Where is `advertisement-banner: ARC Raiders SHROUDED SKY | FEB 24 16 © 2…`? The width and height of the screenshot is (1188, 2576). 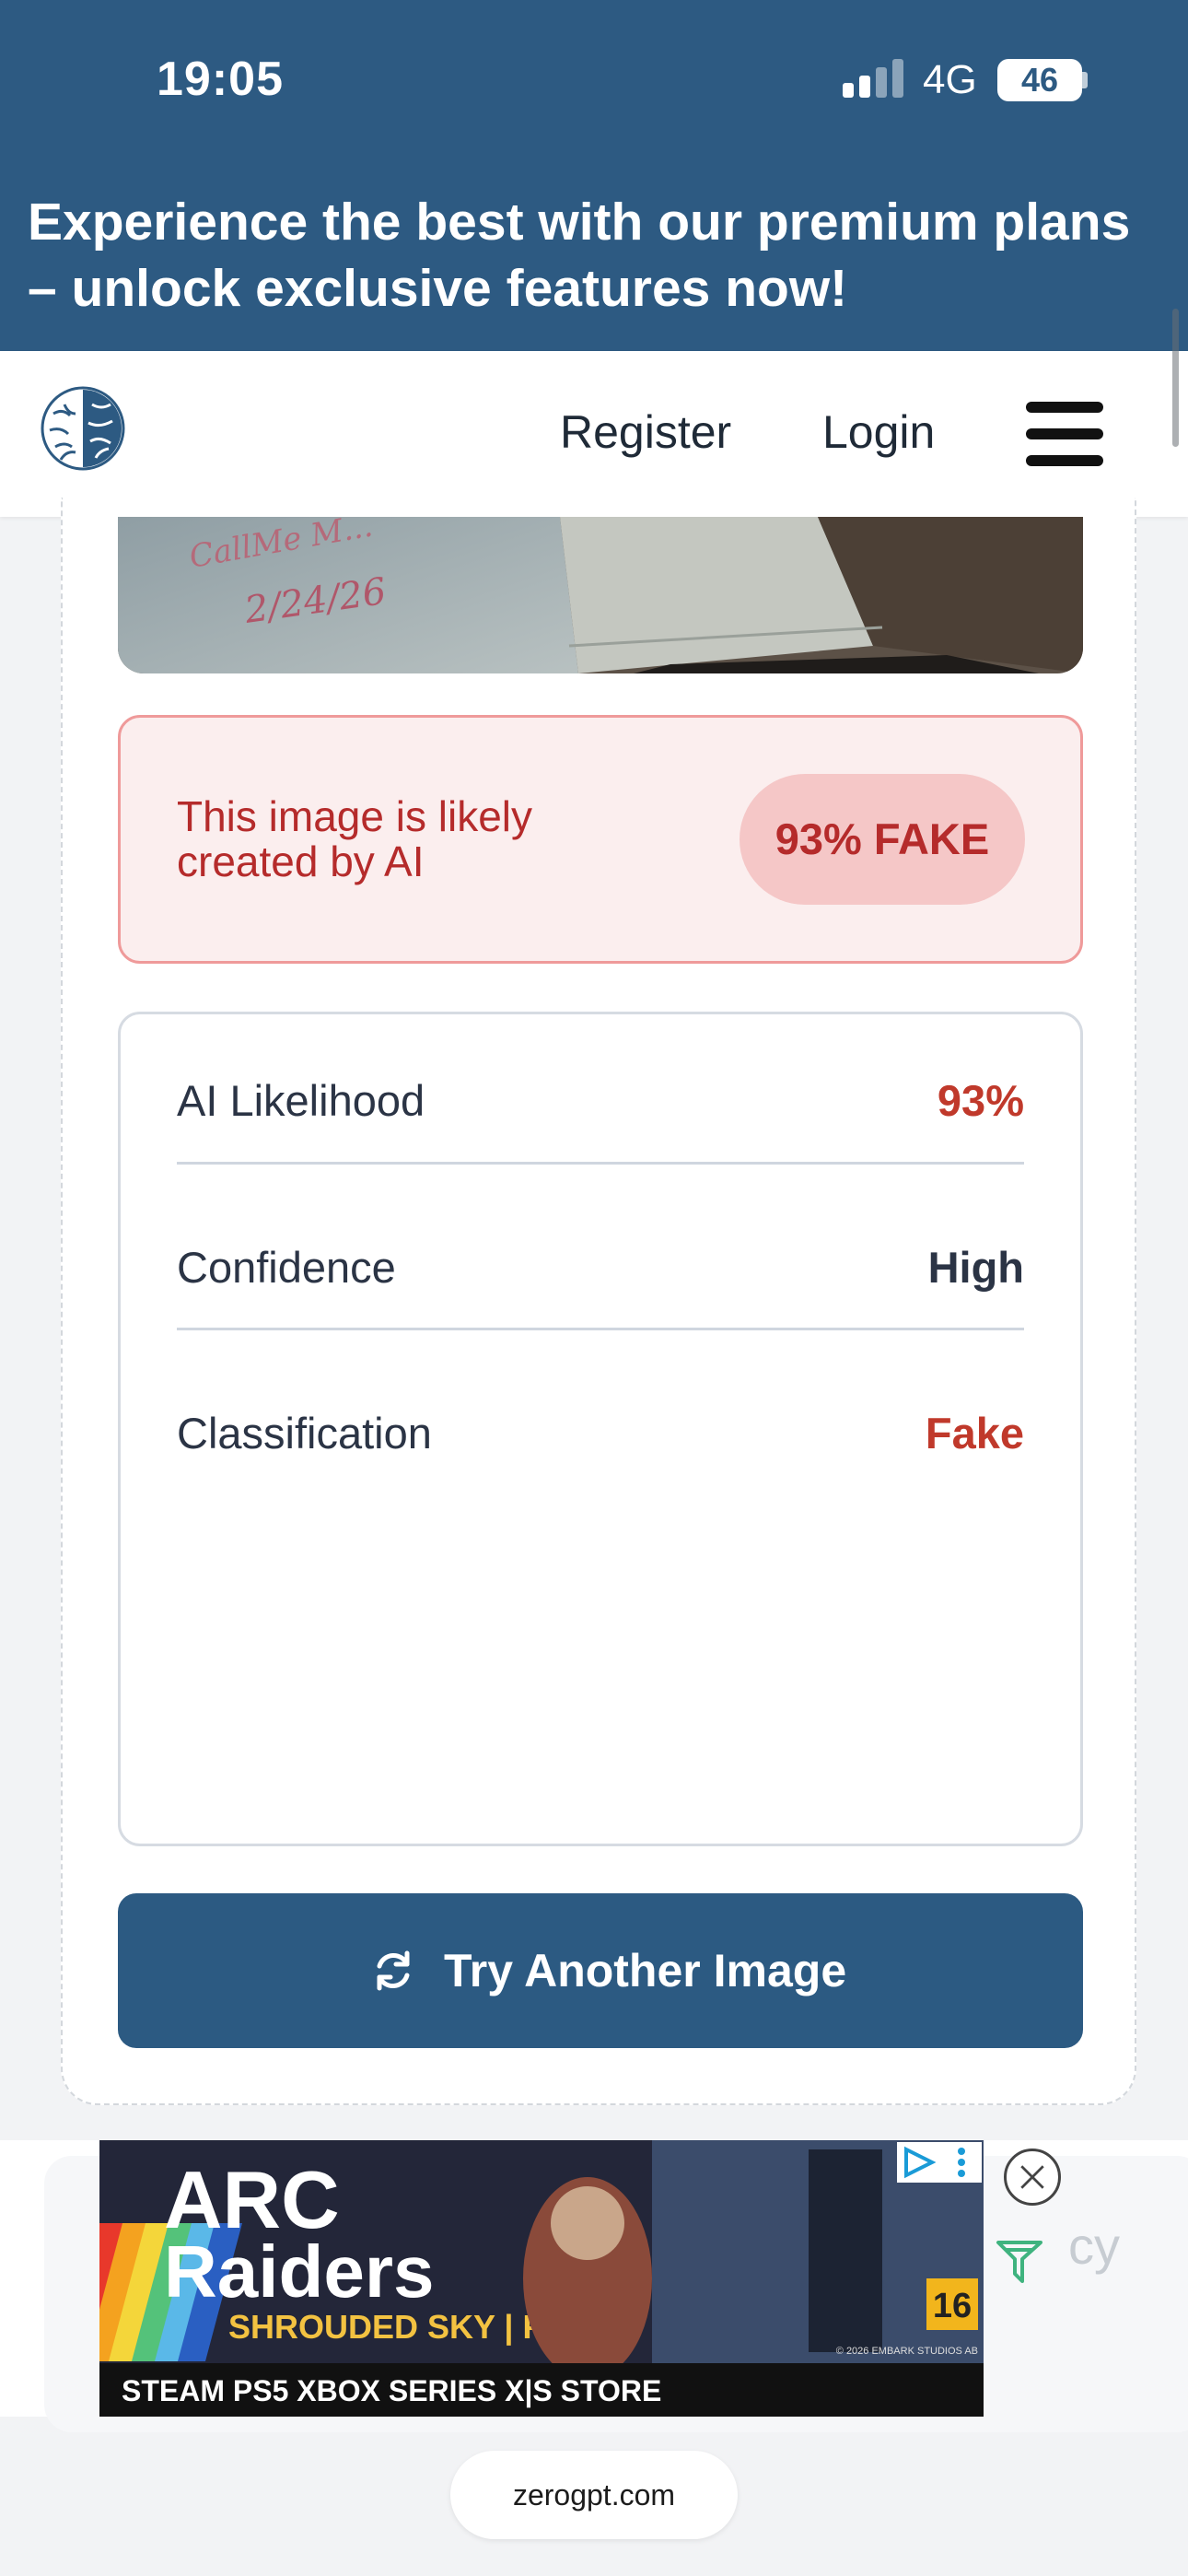
advertisement-banner: ARC Raiders SHROUDED SKY | FEB 24 16 © 2… is located at coordinates (541, 2278).